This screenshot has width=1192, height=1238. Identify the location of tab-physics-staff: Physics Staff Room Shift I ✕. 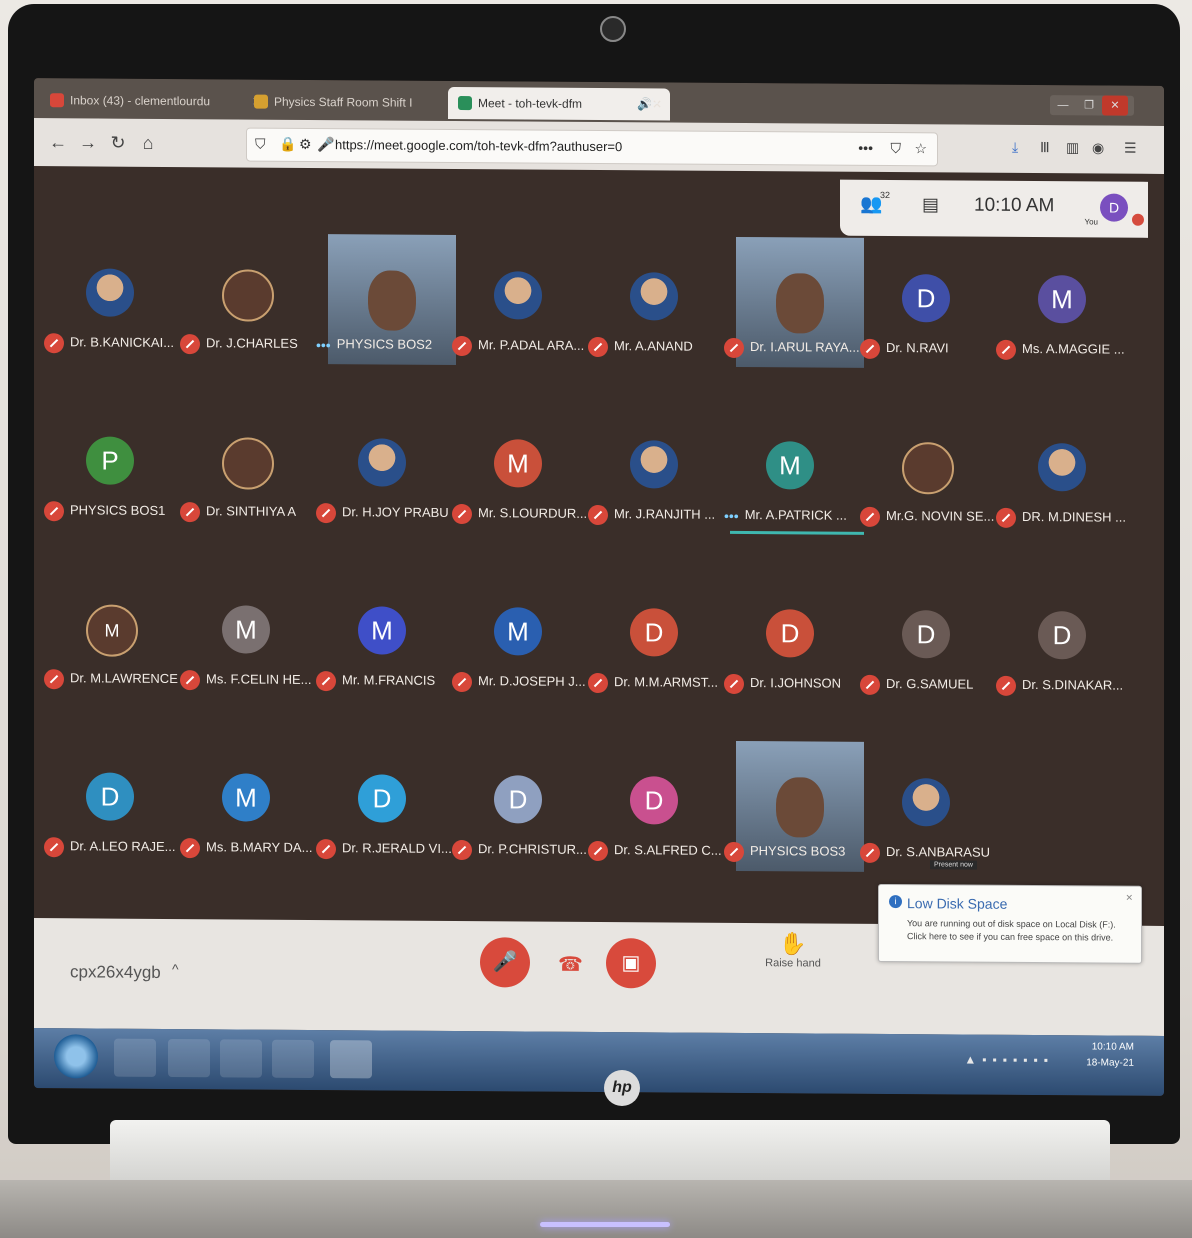
(359, 103).